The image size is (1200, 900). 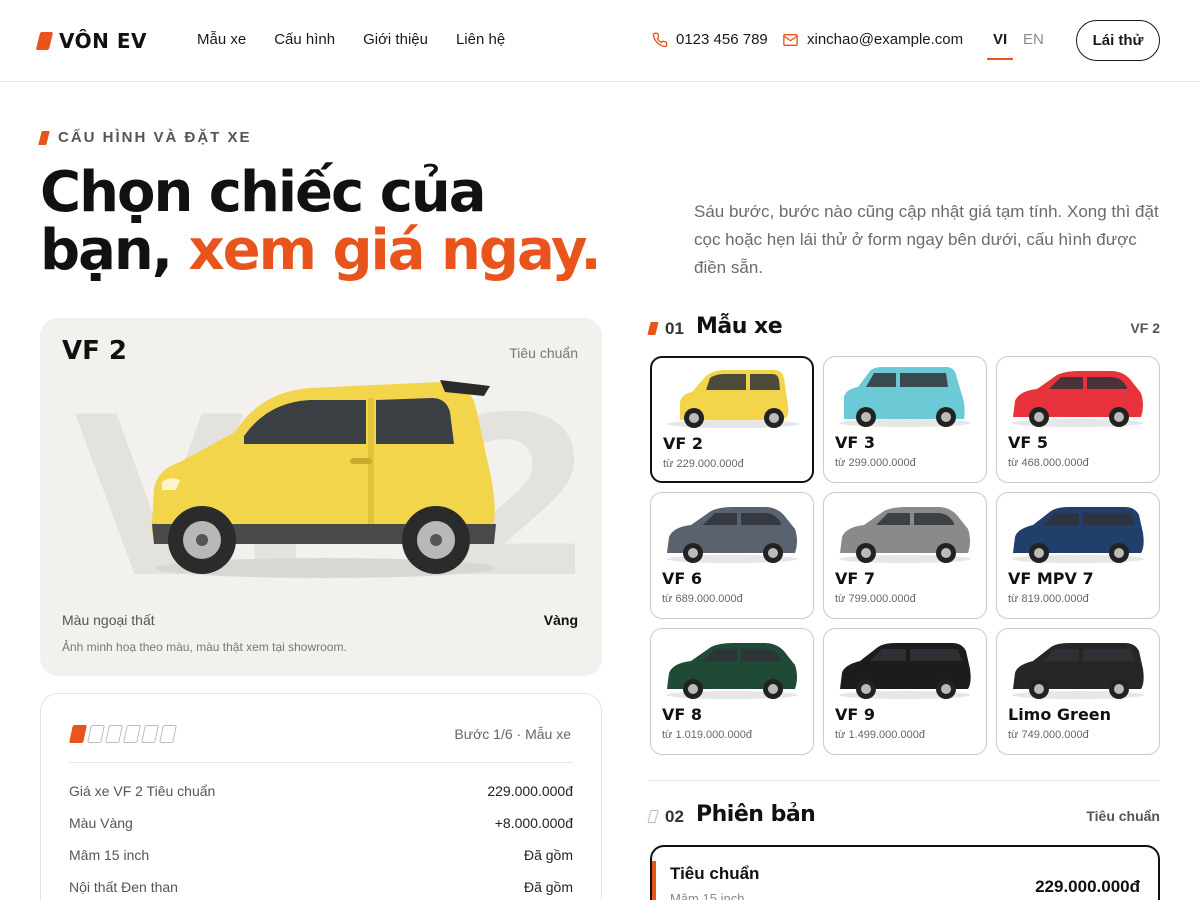 What do you see at coordinates (1051, 578) in the screenshot?
I see `model-name: VF MPV 7` at bounding box center [1051, 578].